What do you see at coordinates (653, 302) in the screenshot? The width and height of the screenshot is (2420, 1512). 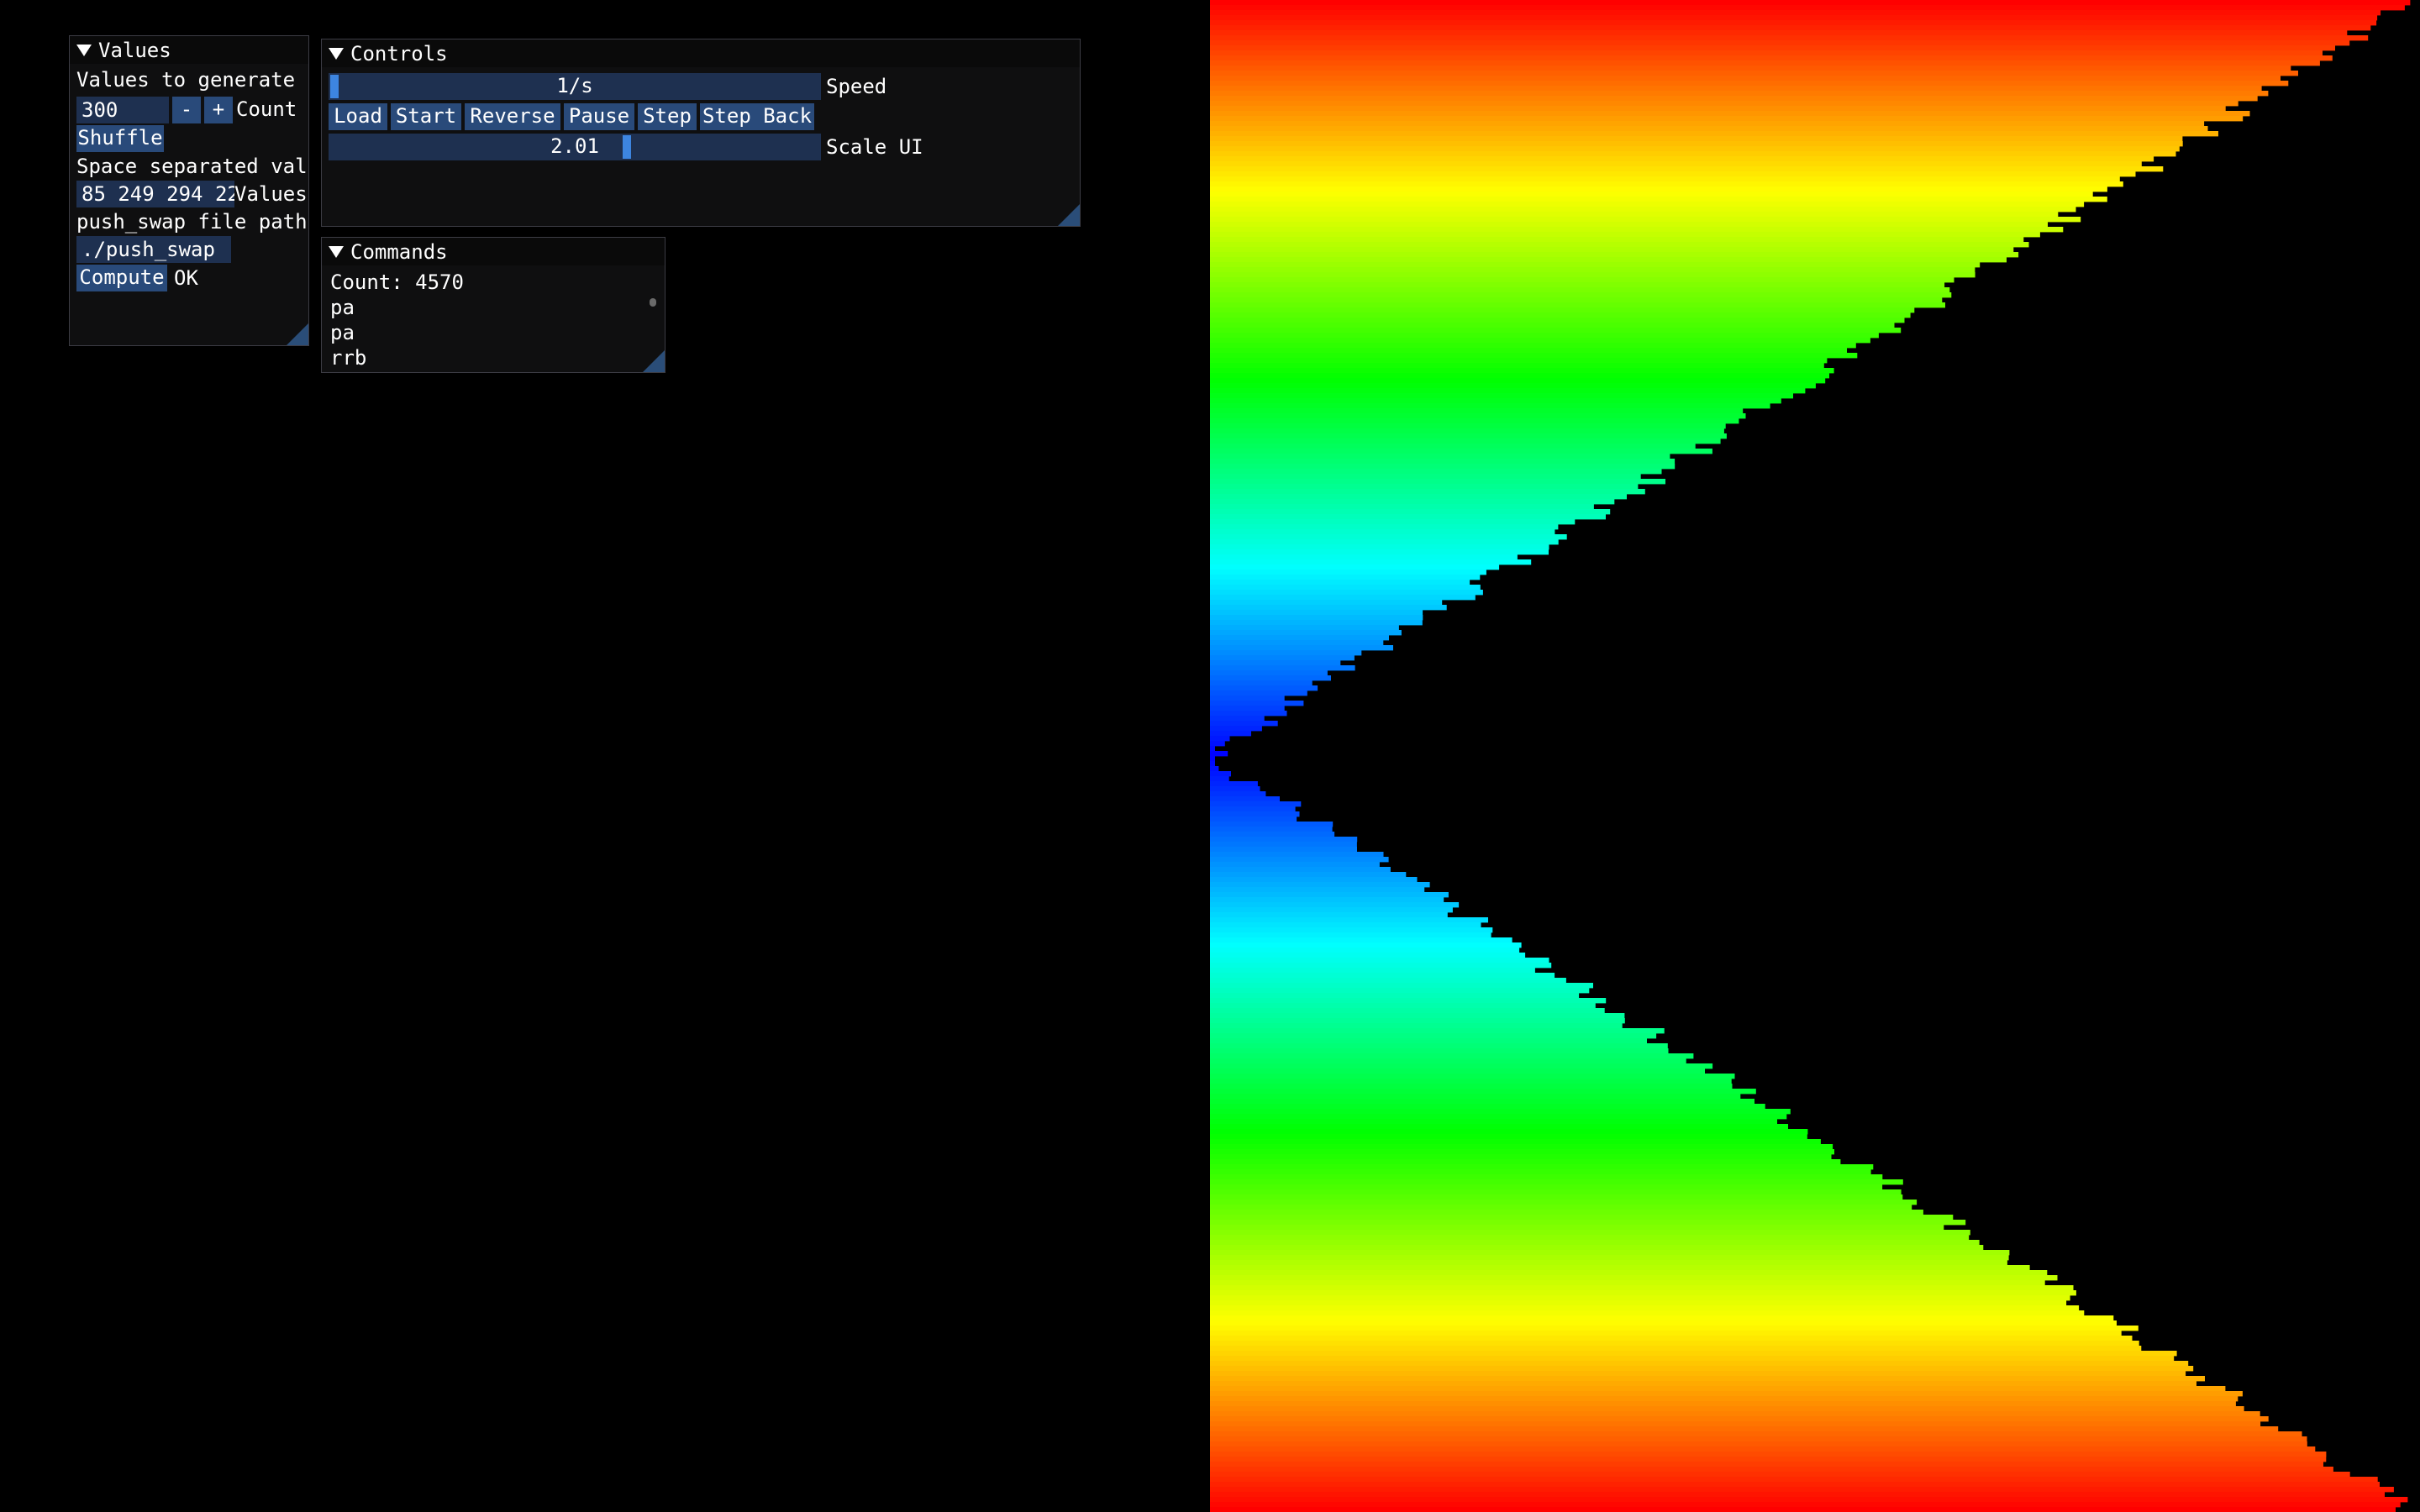 I see `commands-scrollbar` at bounding box center [653, 302].